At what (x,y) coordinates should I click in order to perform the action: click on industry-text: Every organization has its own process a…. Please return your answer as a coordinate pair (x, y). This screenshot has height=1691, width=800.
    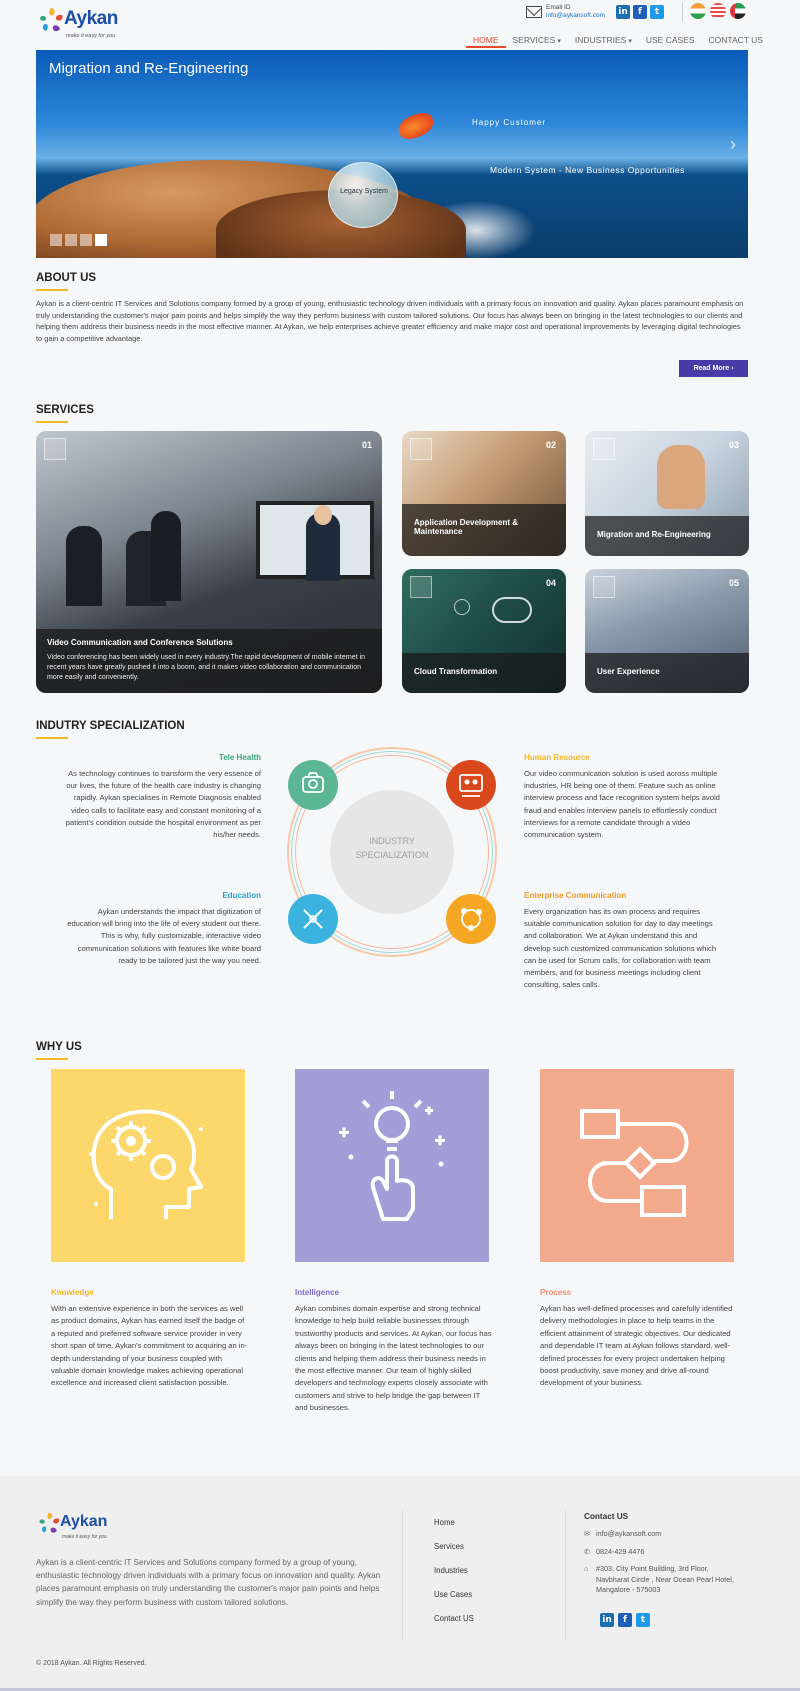
    Looking at the image, I should click on (620, 948).